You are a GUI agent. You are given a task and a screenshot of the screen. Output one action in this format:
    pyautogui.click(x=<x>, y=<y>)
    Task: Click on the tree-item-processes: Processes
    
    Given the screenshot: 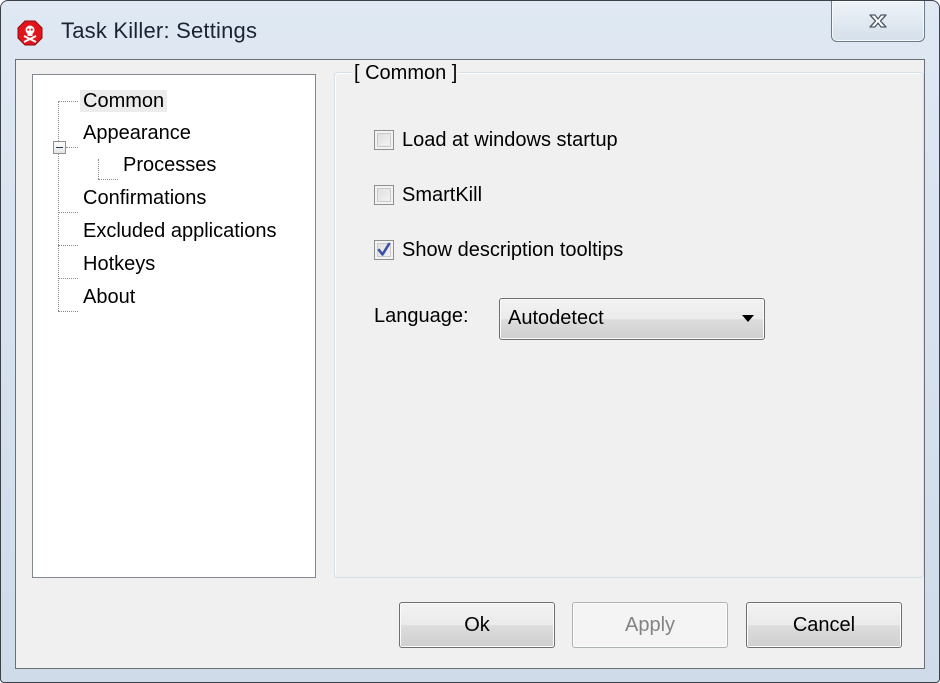 What is the action you would take?
    pyautogui.click(x=169, y=165)
    